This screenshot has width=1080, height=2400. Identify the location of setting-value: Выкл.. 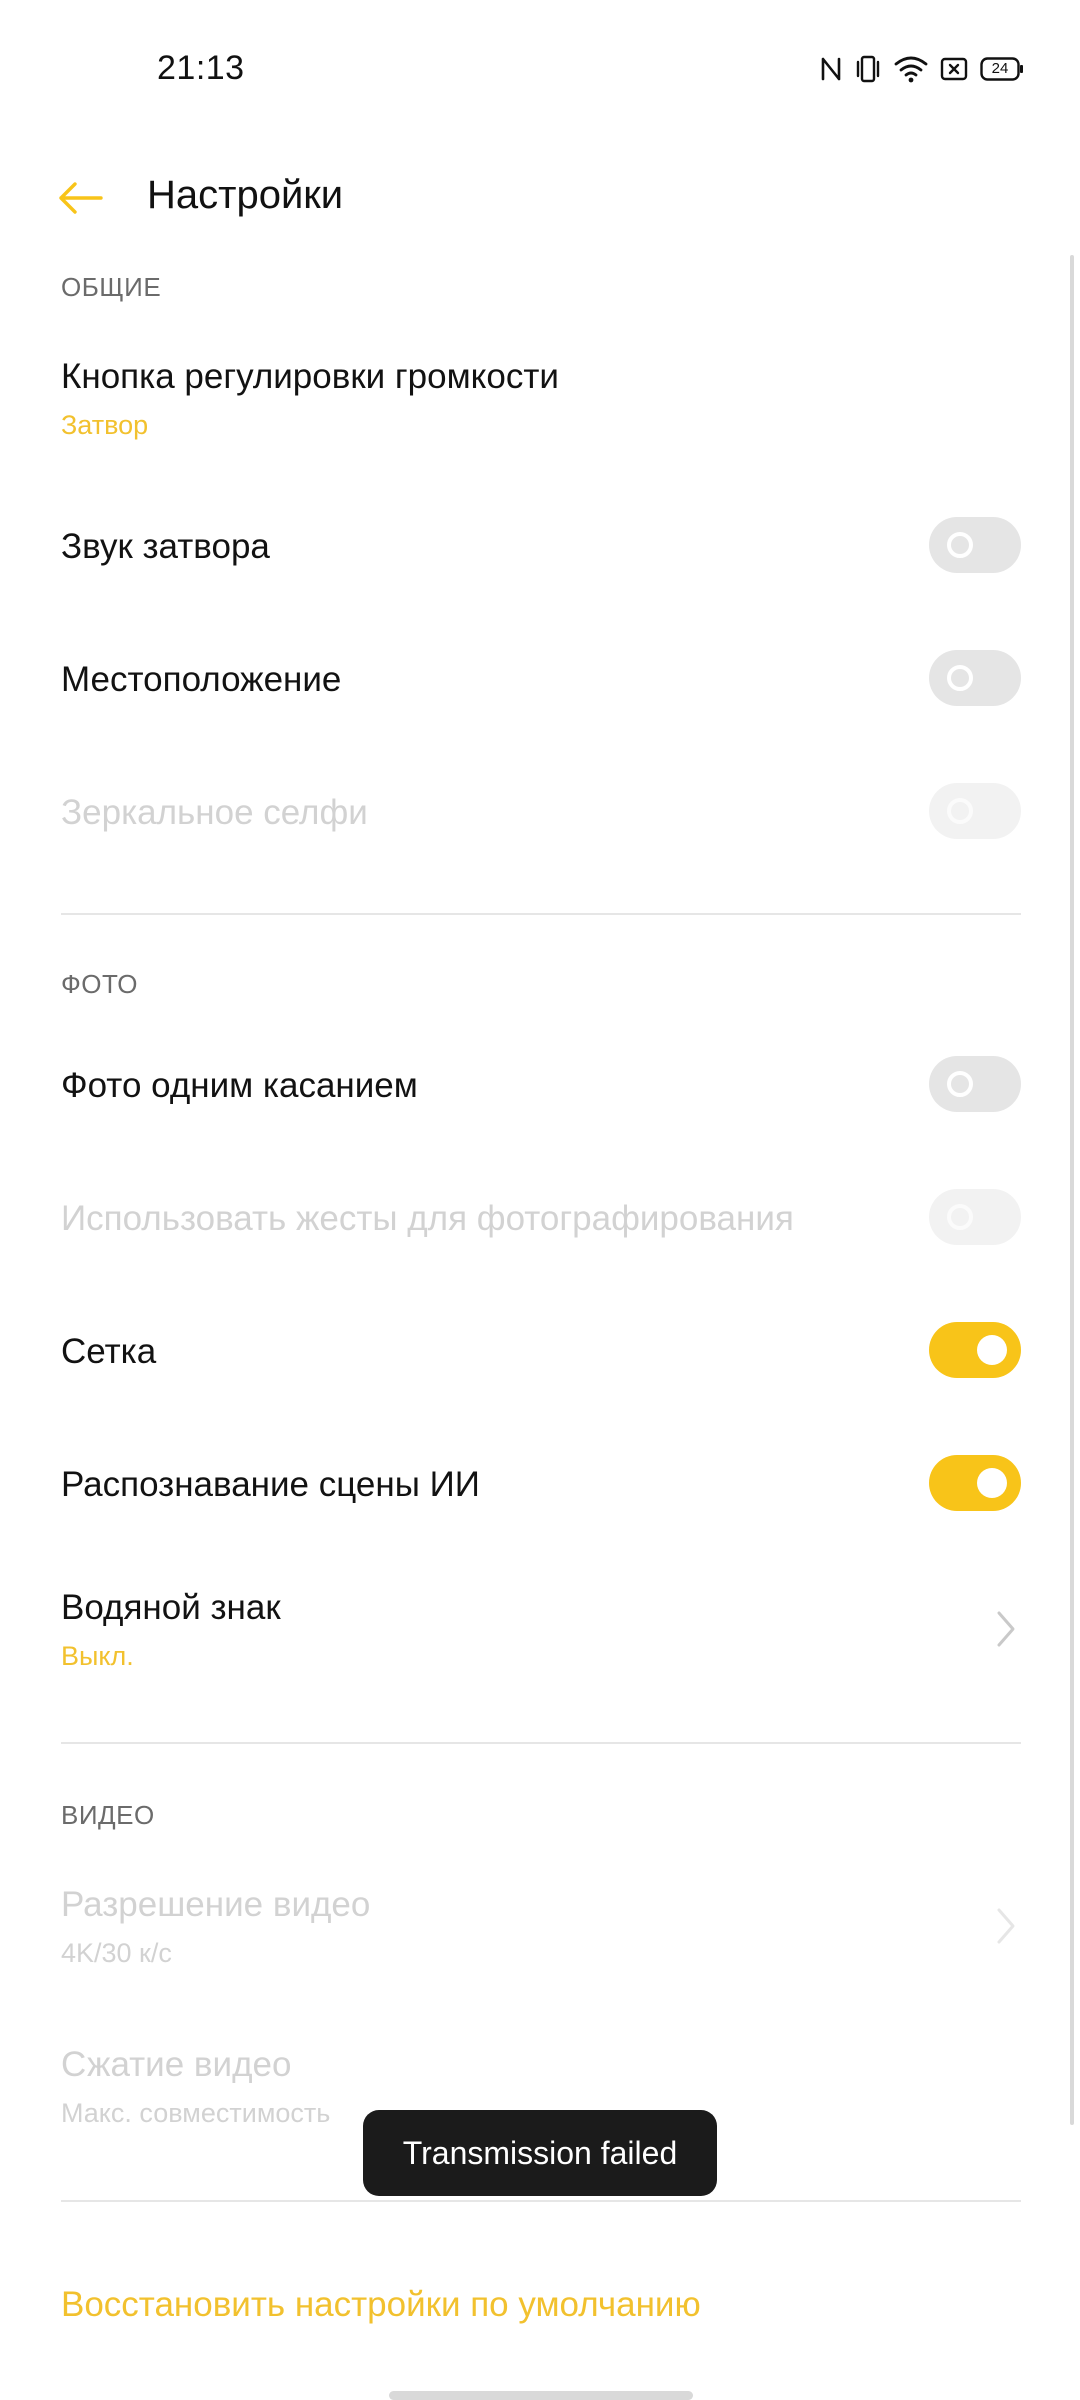
(97, 1656).